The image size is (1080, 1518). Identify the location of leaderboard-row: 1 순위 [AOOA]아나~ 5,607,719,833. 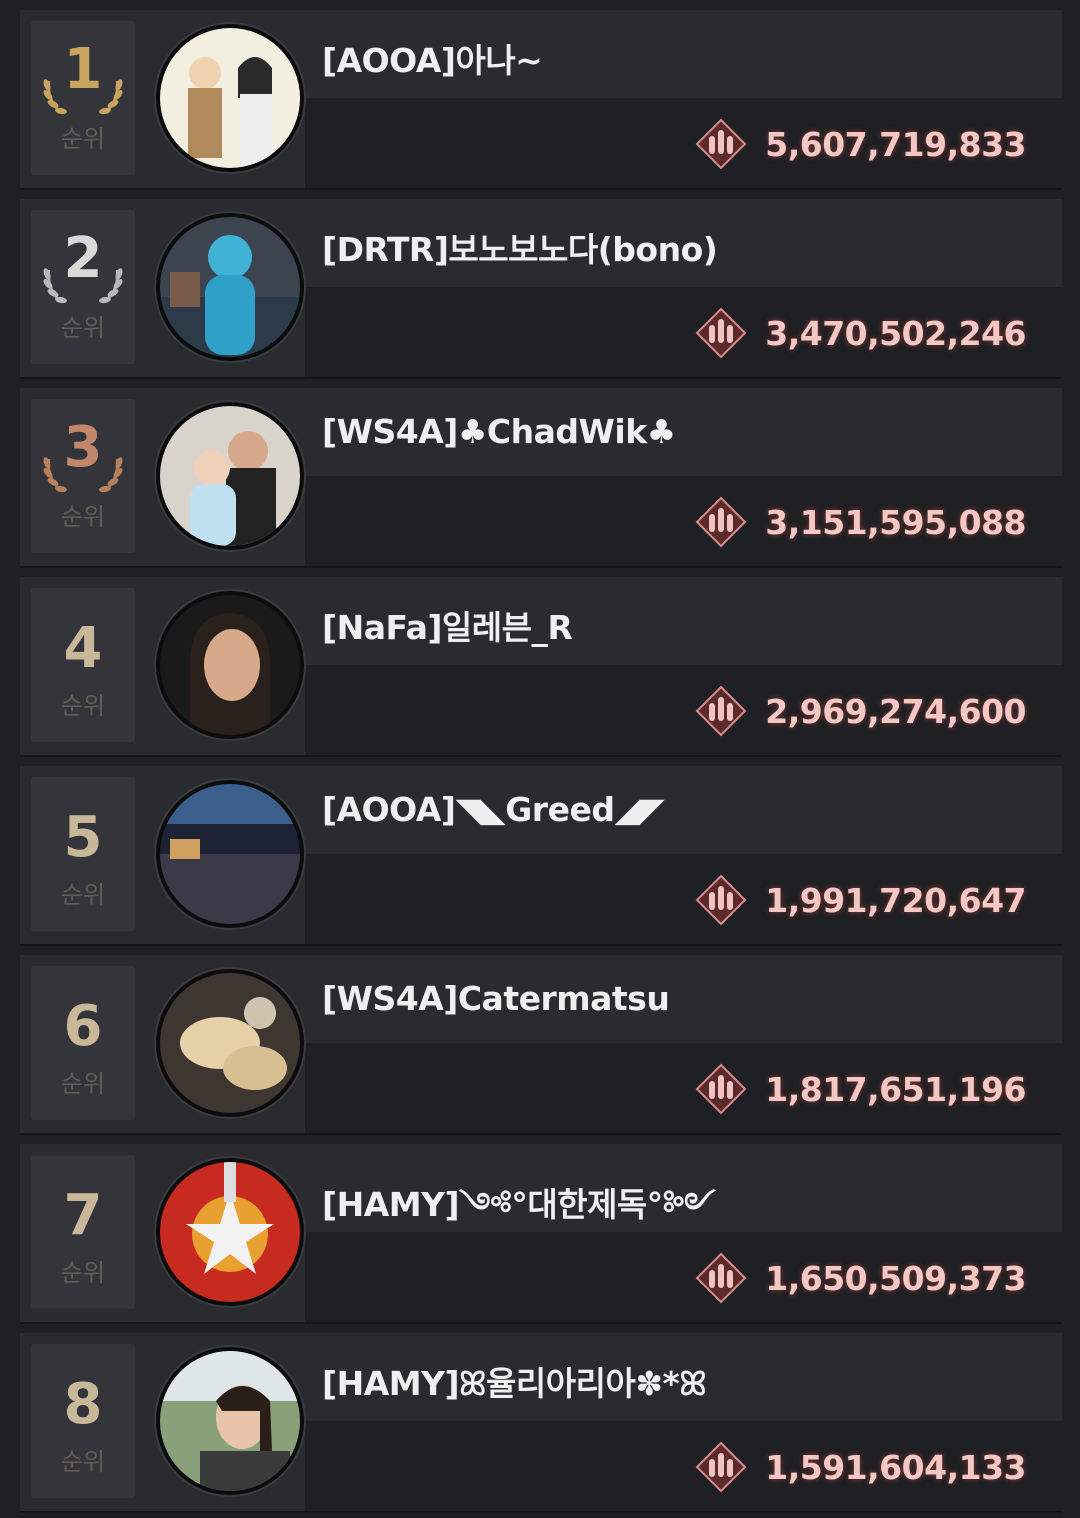
(541, 99).